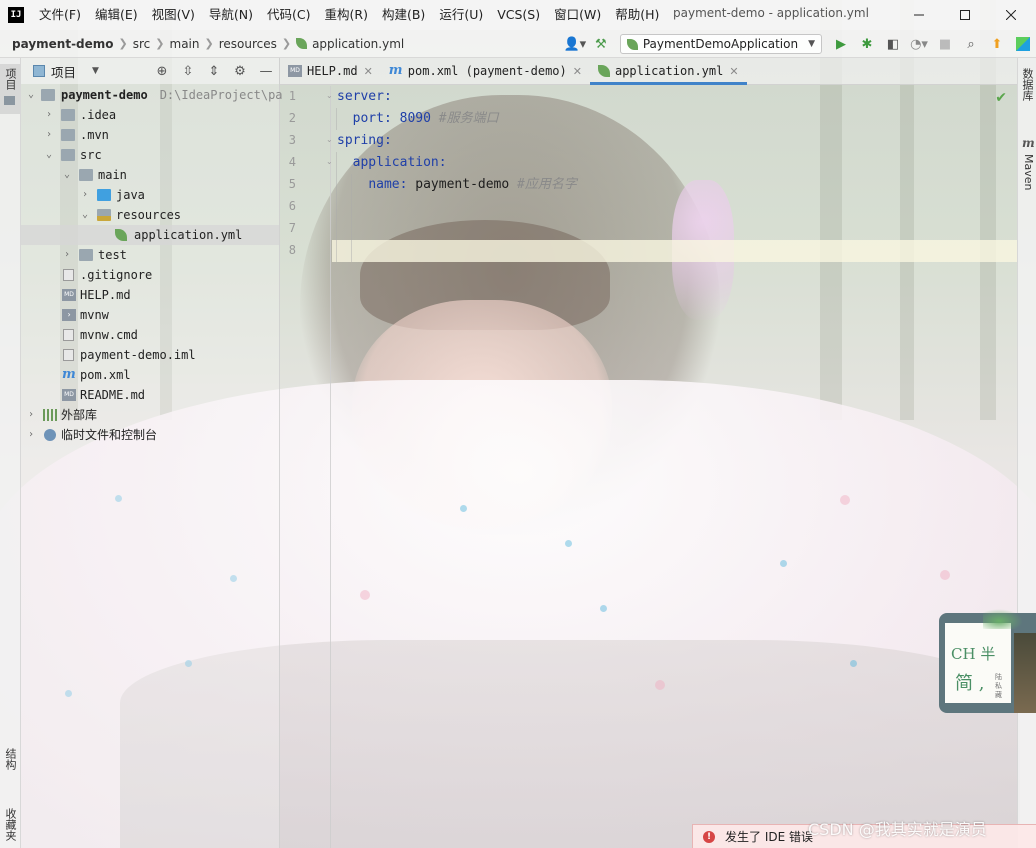 The height and width of the screenshot is (848, 1036). I want to click on yaml-key: application:, so click(399, 162).